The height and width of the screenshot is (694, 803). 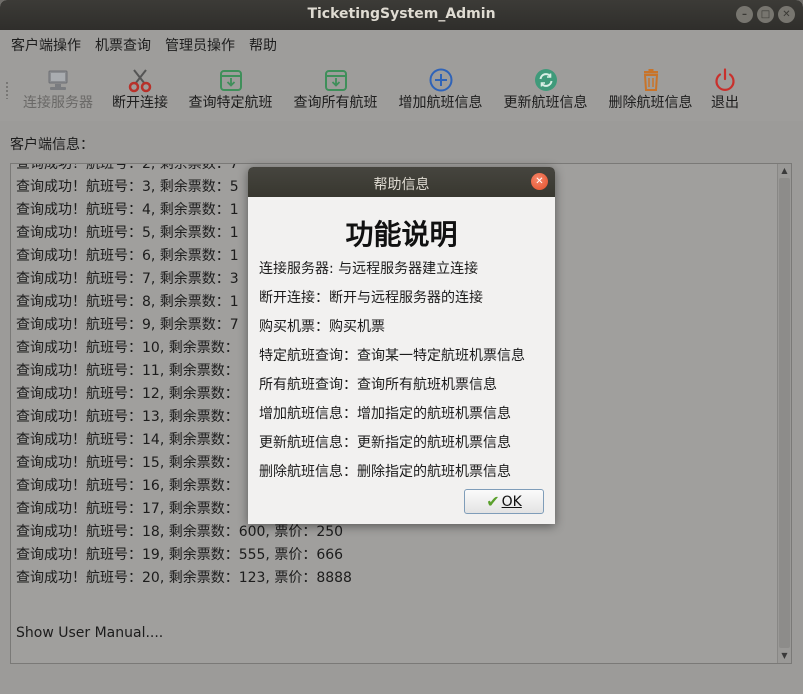 What do you see at coordinates (322, 327) in the screenshot?
I see `help-line: 购买机票：购买机票` at bounding box center [322, 327].